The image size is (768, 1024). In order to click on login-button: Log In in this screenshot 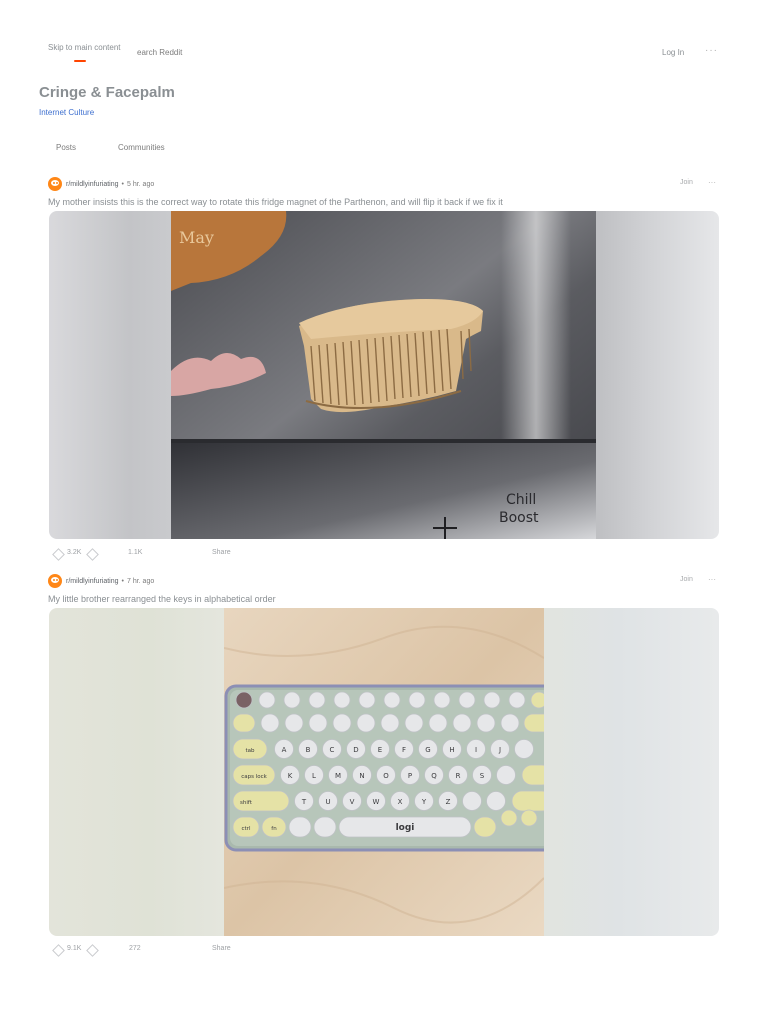, I will do `click(673, 52)`.